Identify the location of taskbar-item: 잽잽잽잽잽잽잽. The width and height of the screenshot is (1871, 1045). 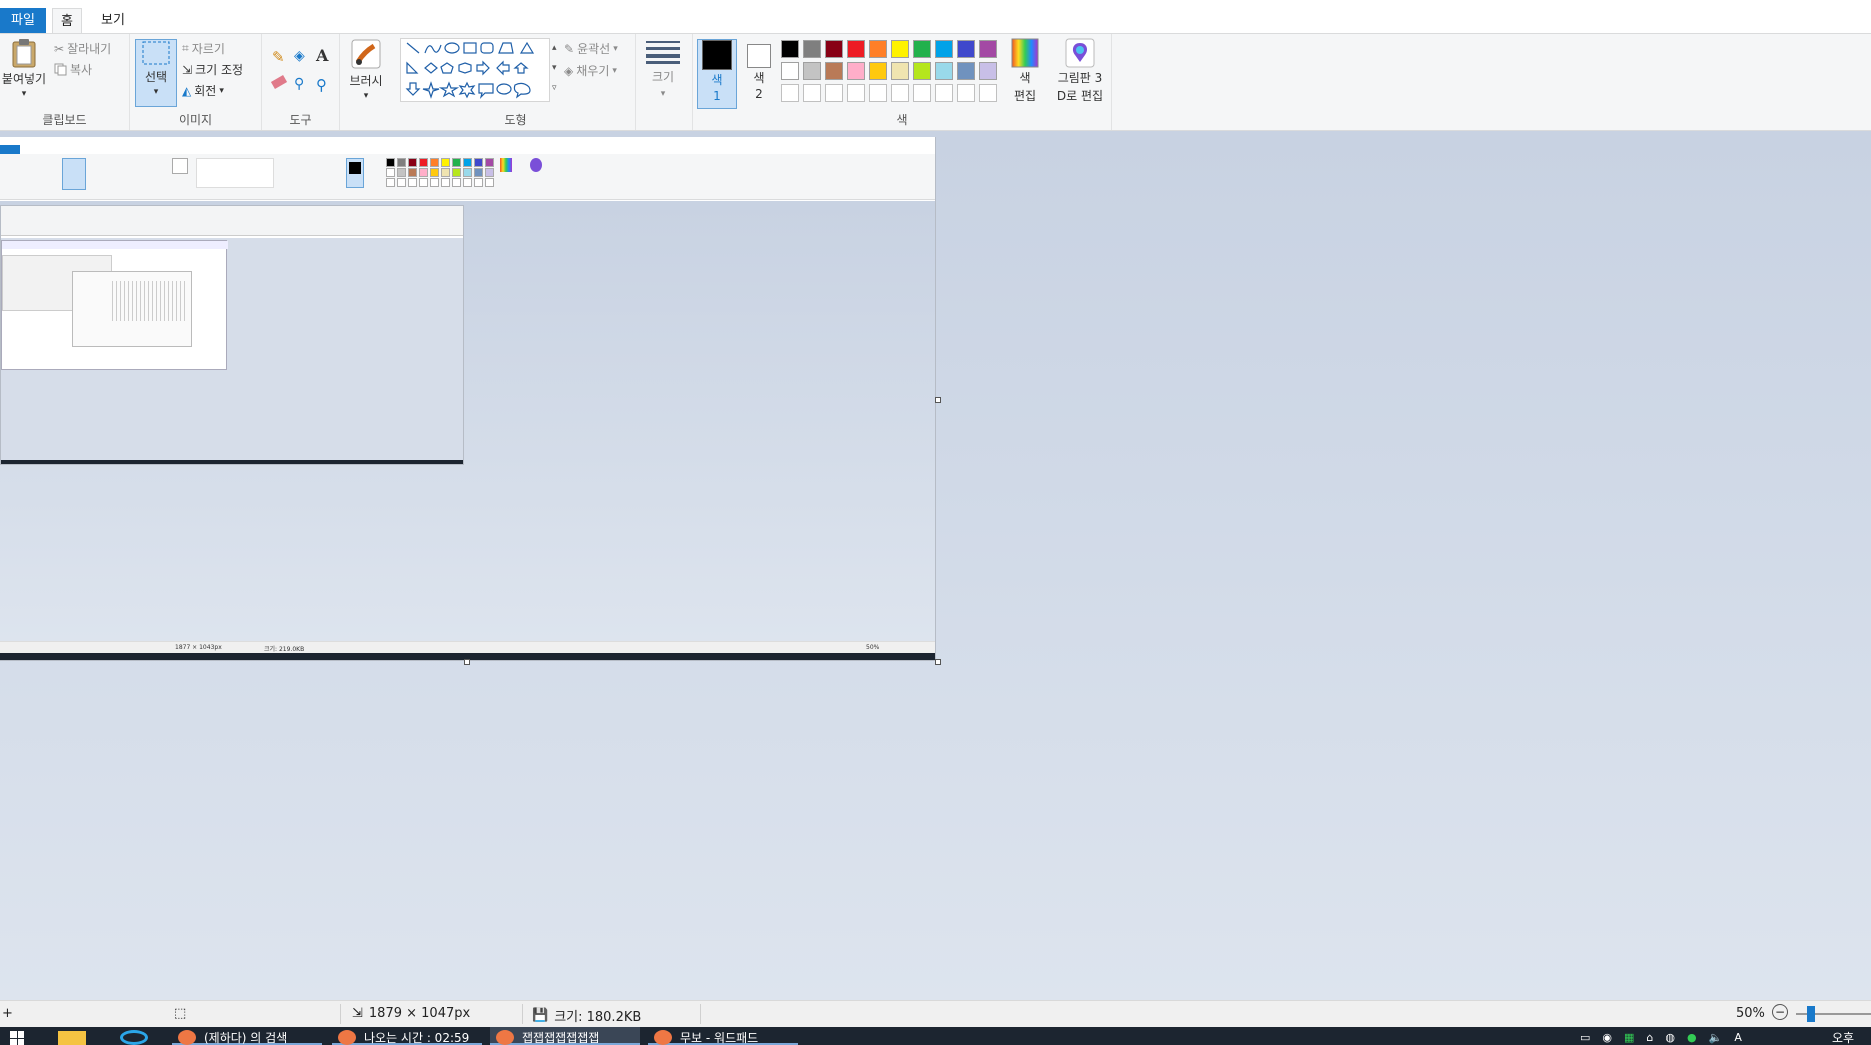
(565, 1036).